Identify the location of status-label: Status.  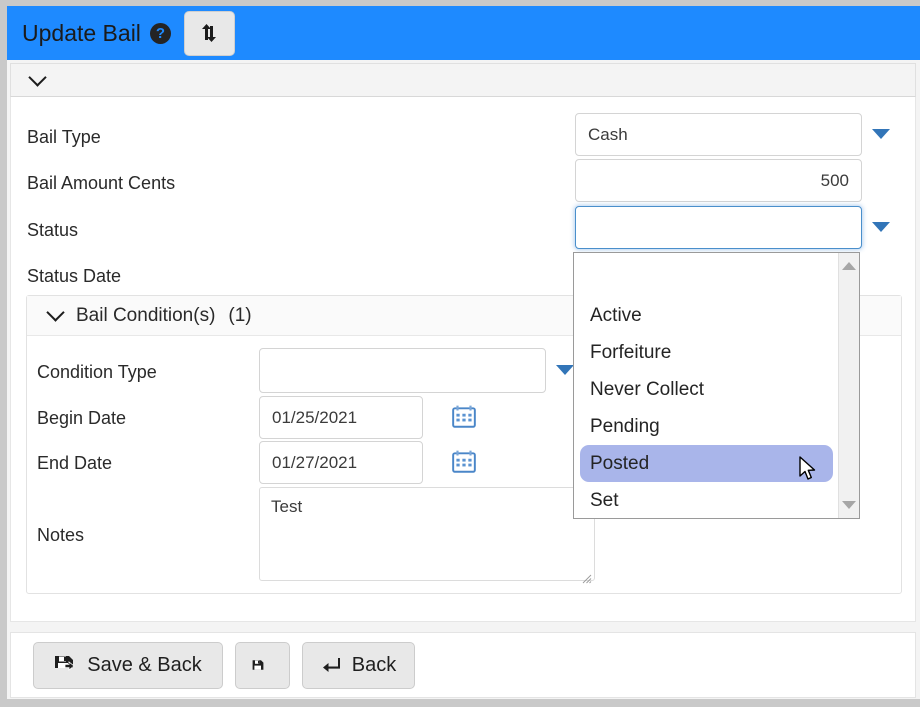
(53, 229).